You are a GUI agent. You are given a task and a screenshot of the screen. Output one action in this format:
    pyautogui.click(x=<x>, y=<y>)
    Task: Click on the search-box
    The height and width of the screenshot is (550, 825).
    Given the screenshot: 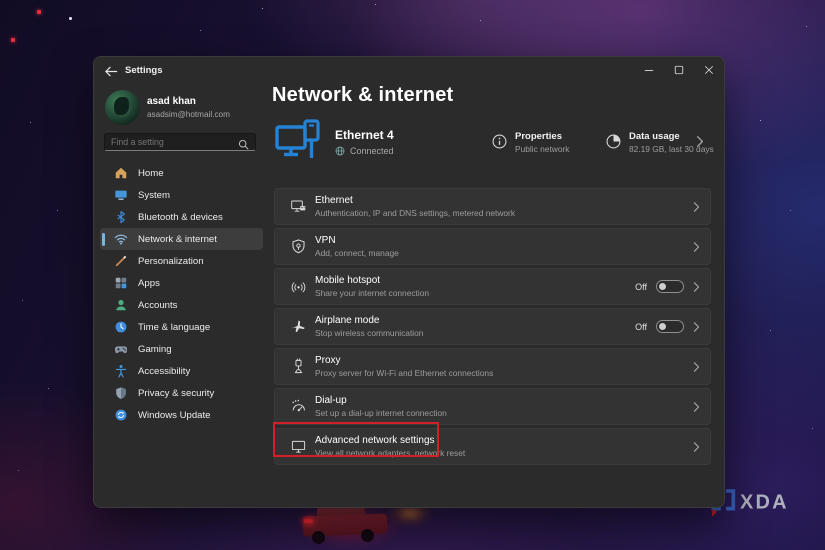 What is the action you would take?
    pyautogui.click(x=180, y=142)
    